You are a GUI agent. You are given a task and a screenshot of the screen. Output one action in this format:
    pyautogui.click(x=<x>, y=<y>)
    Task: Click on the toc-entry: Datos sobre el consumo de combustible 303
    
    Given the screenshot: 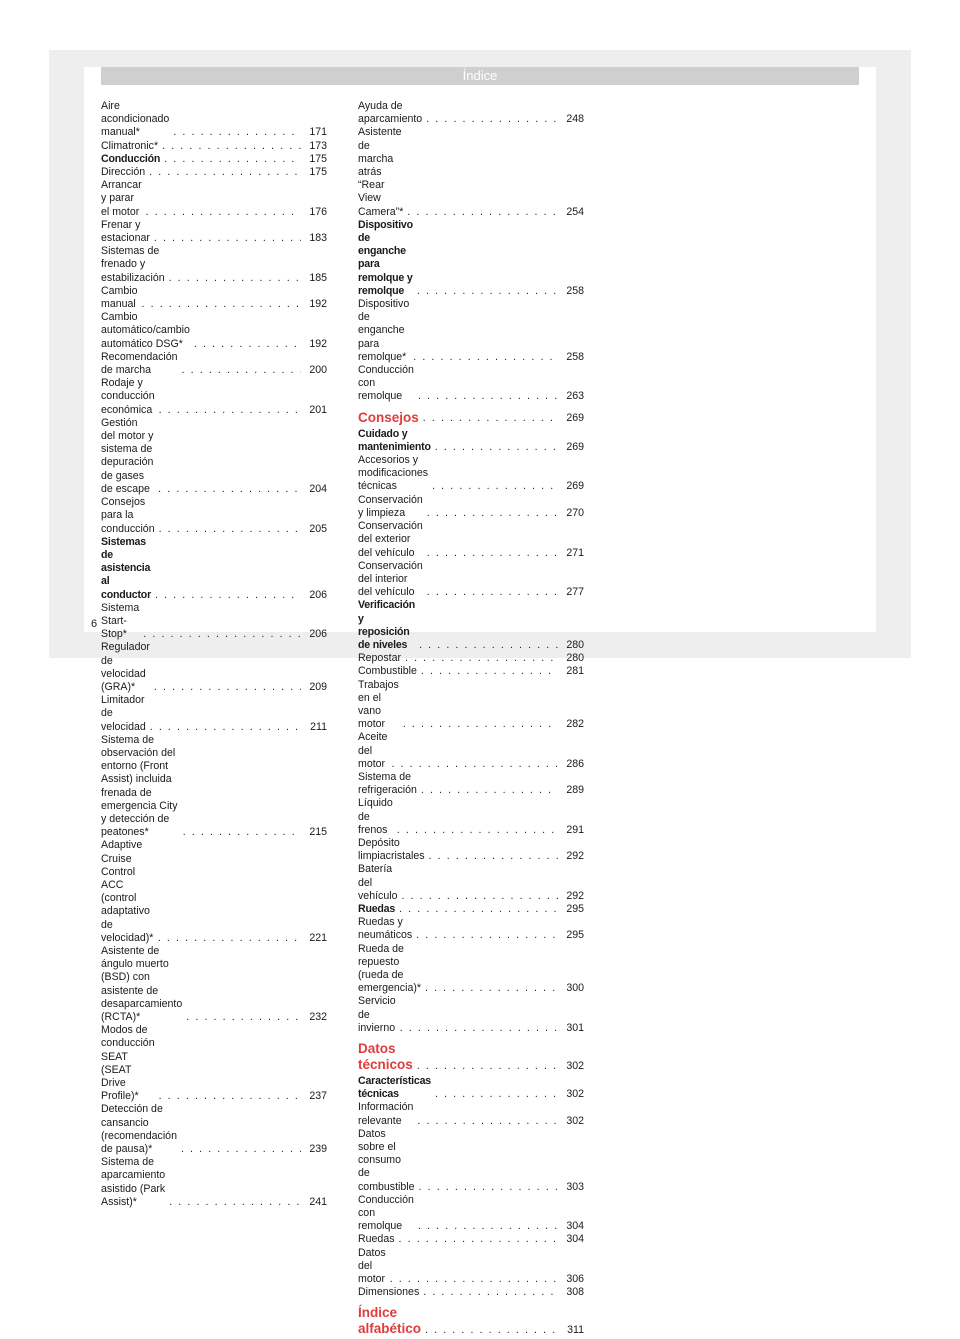 What is the action you would take?
    pyautogui.click(x=471, y=1161)
    